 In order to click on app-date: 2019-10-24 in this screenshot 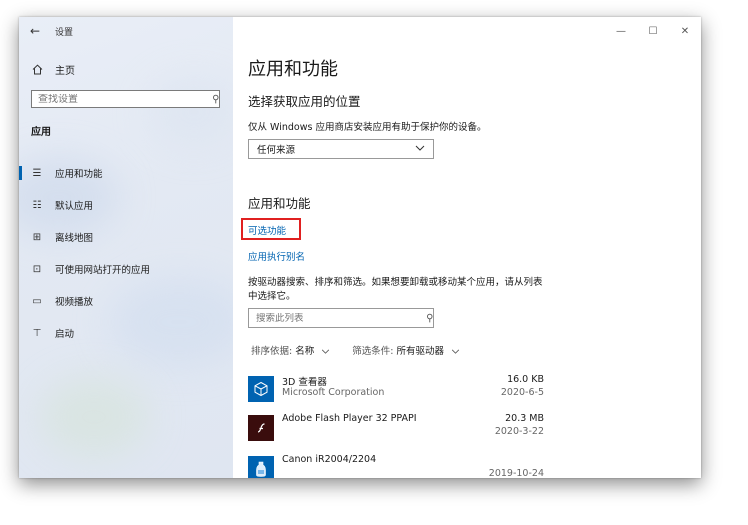, I will do `click(516, 473)`.